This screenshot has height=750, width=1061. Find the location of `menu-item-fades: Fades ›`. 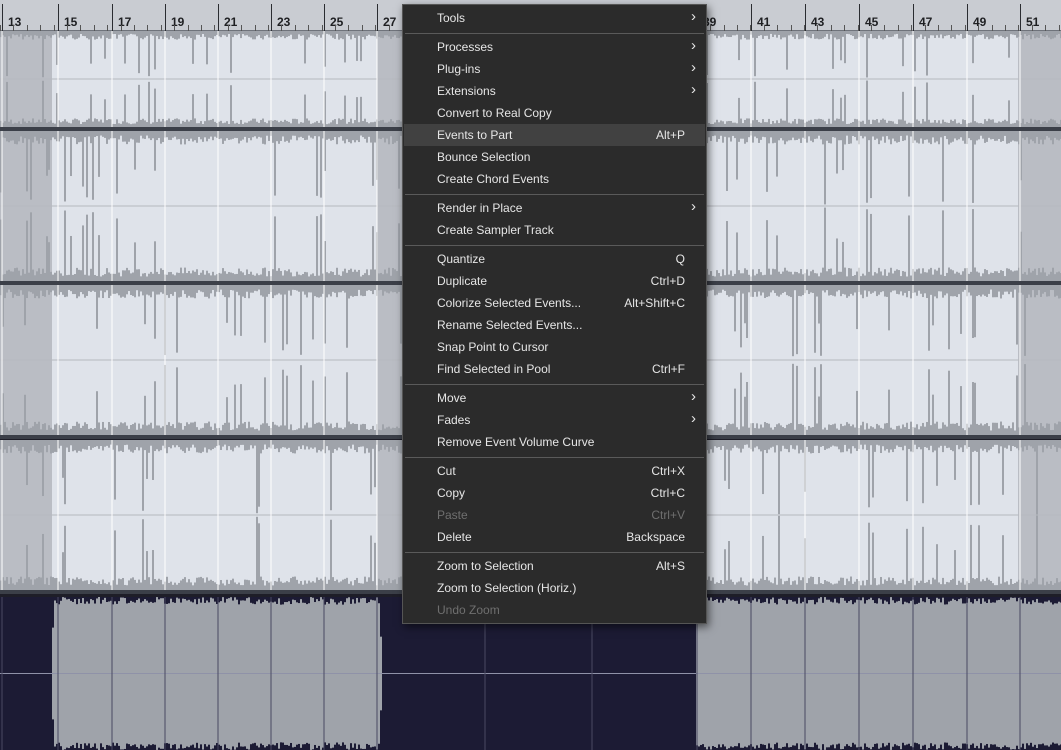

menu-item-fades: Fades › is located at coordinates (554, 420).